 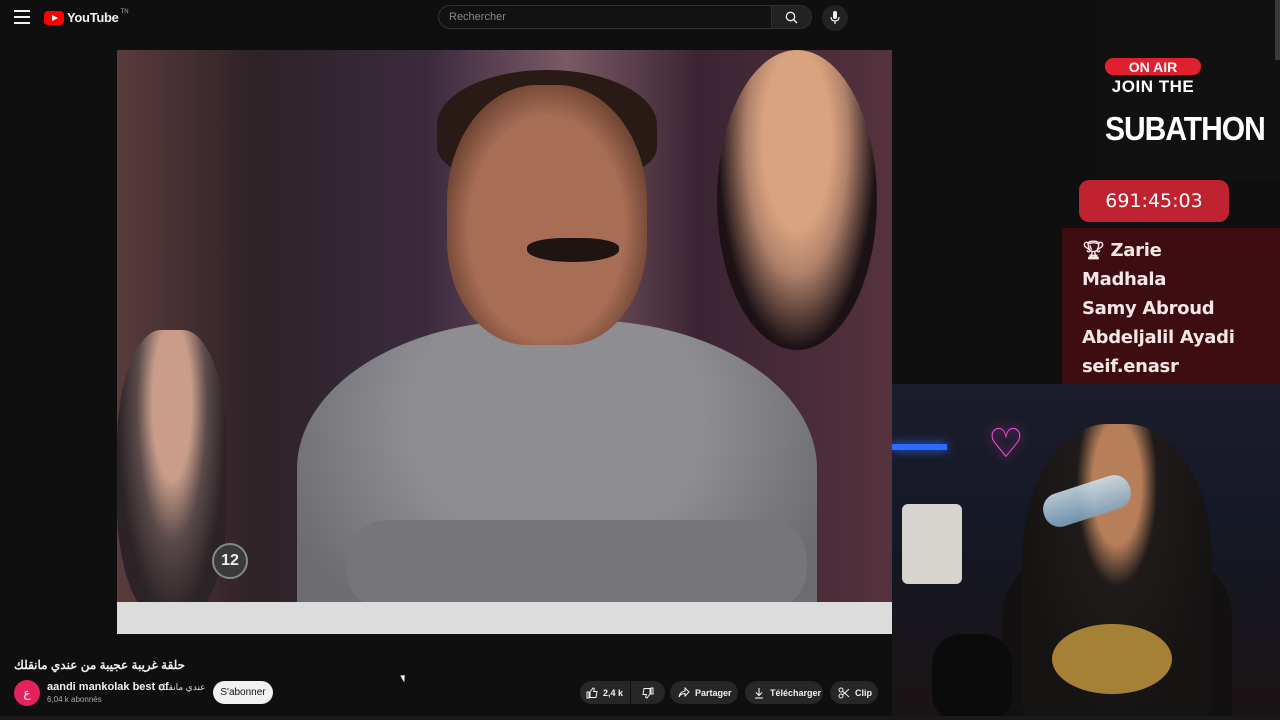 I want to click on subscribe-button: S'abonner, so click(x=243, y=692).